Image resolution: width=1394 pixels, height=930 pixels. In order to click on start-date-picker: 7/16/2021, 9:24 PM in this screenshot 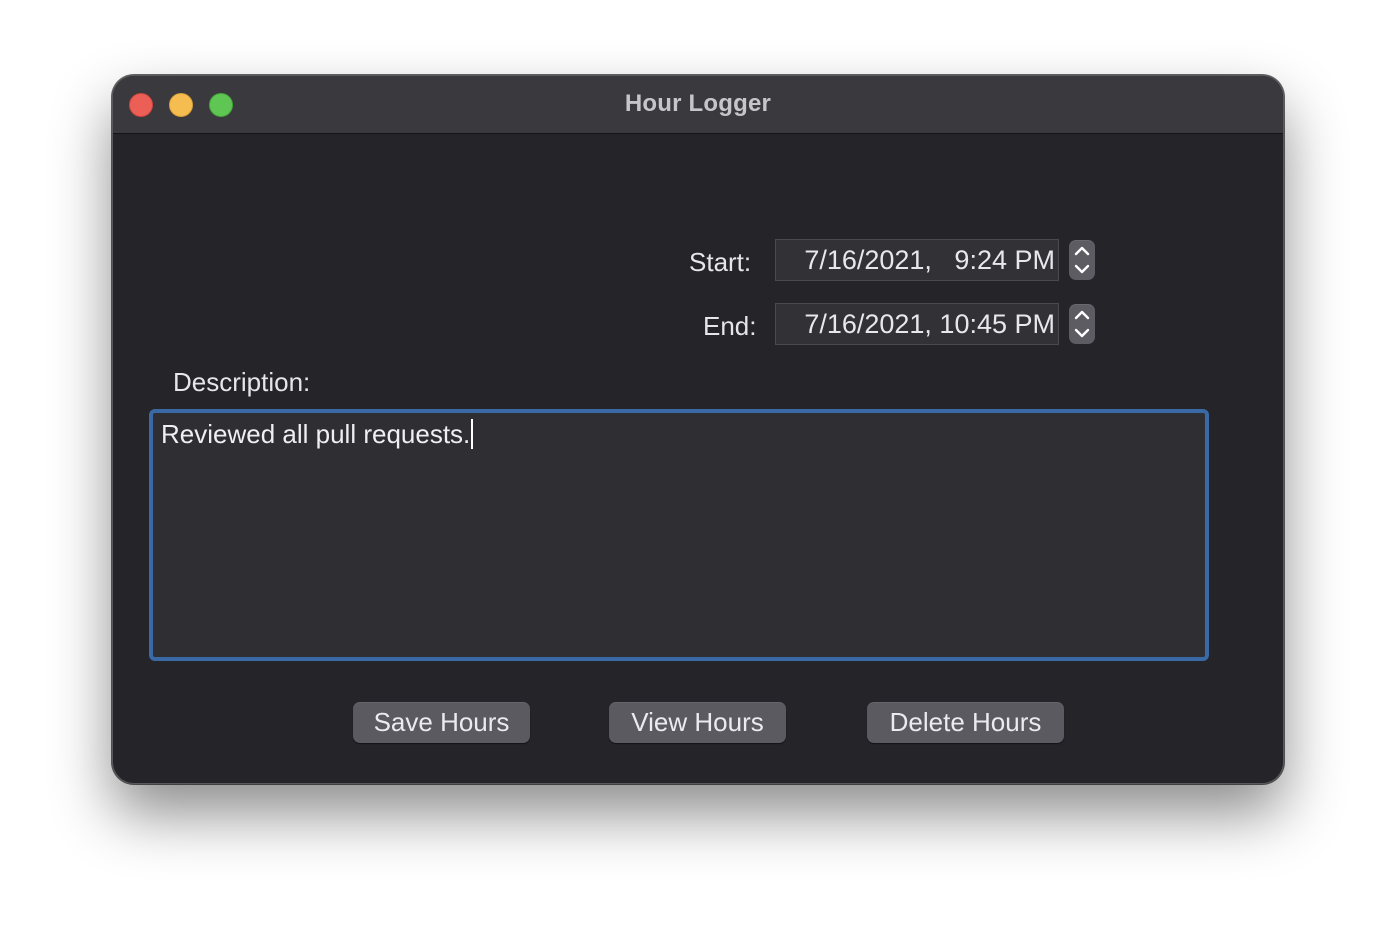, I will do `click(917, 260)`.